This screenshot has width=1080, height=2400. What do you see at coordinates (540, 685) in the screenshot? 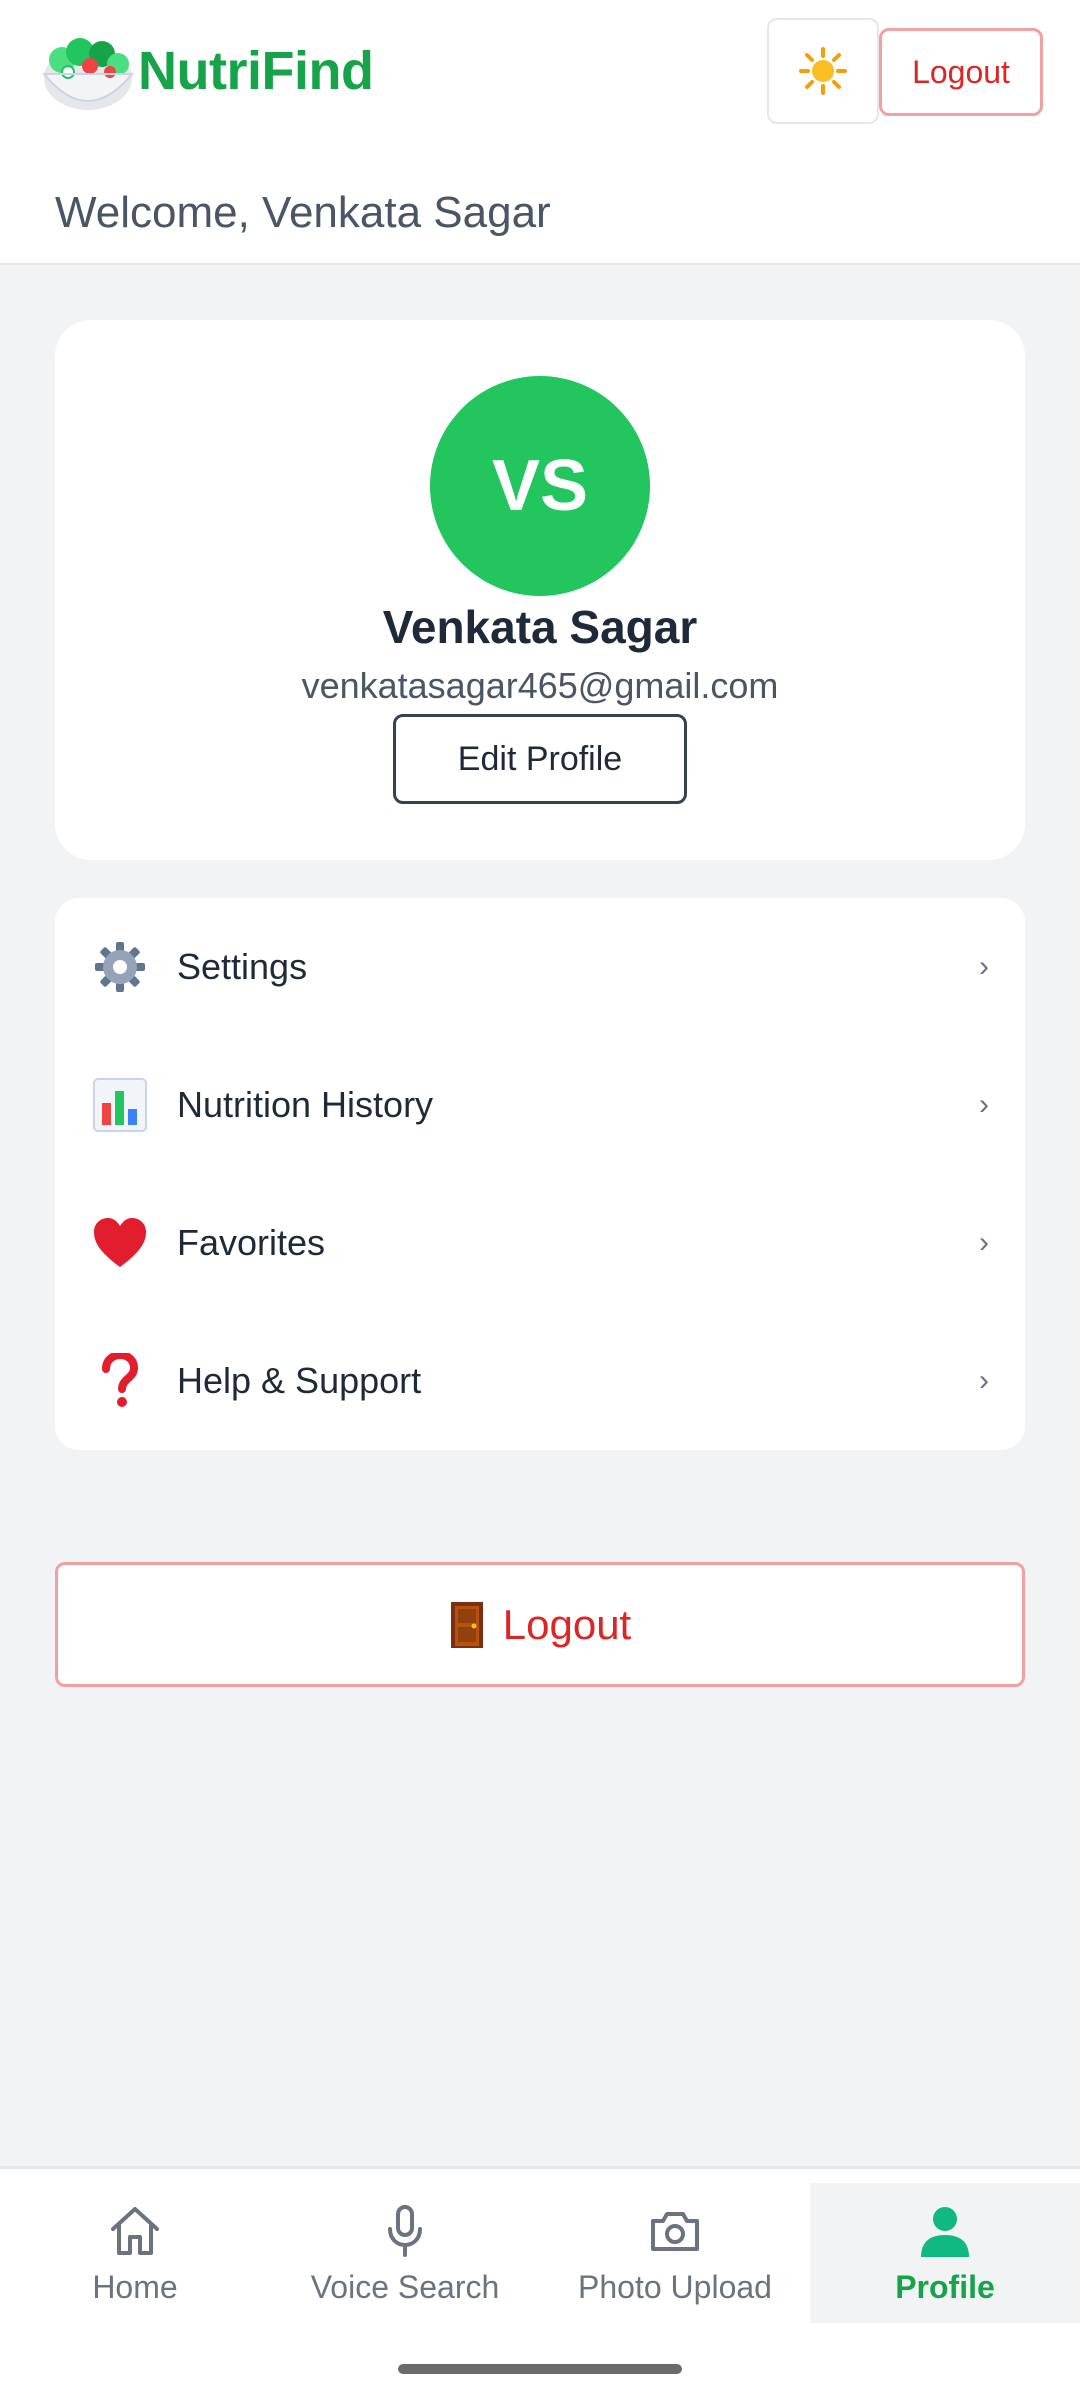
I see `profile-email: venkatasagar465@gmail.com` at bounding box center [540, 685].